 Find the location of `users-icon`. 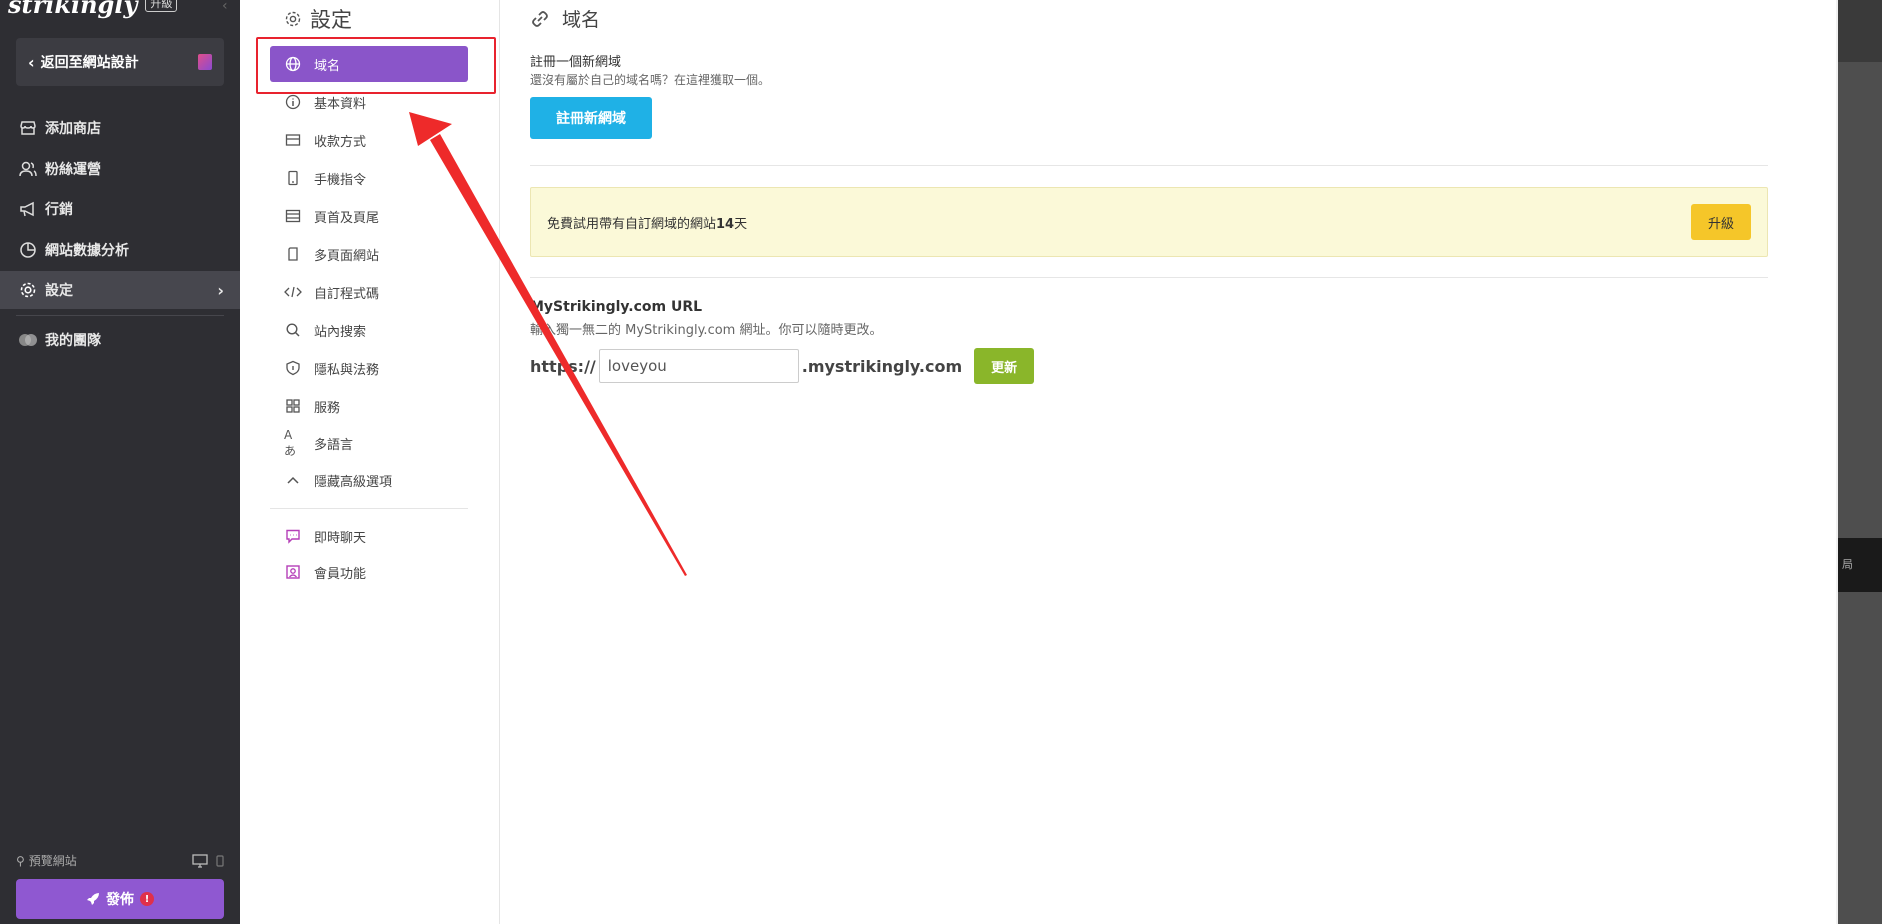

users-icon is located at coordinates (28, 169).